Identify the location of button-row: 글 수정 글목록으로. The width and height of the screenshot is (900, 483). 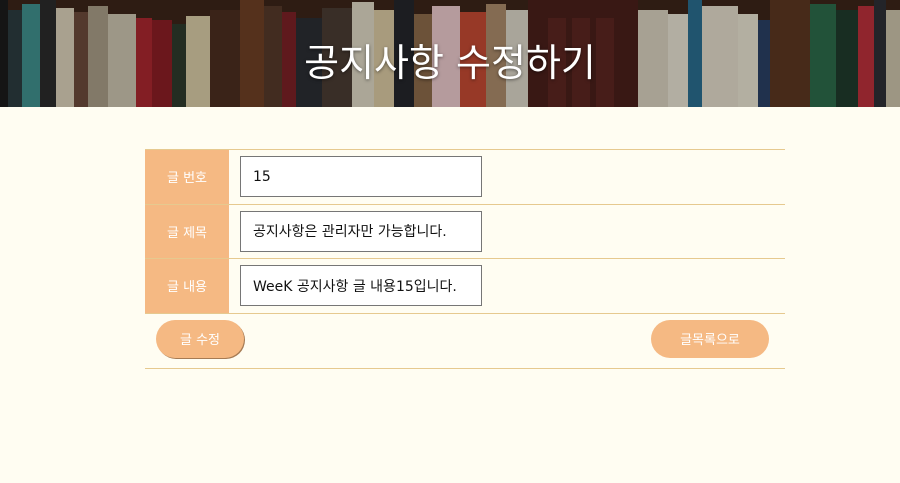
(465, 341).